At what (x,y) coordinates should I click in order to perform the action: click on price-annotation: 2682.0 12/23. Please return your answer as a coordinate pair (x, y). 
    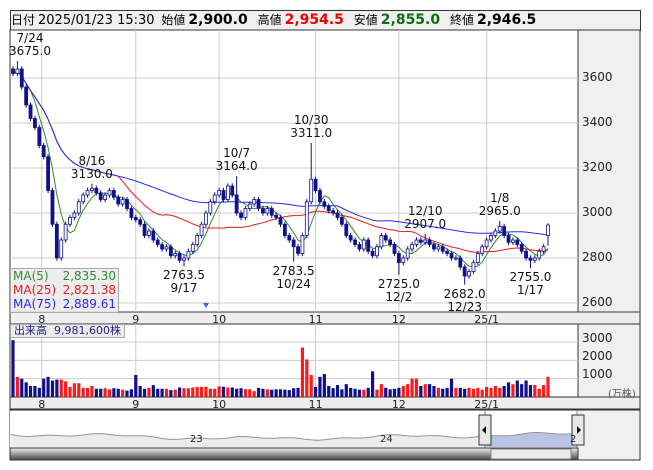
    Looking at the image, I should click on (464, 300).